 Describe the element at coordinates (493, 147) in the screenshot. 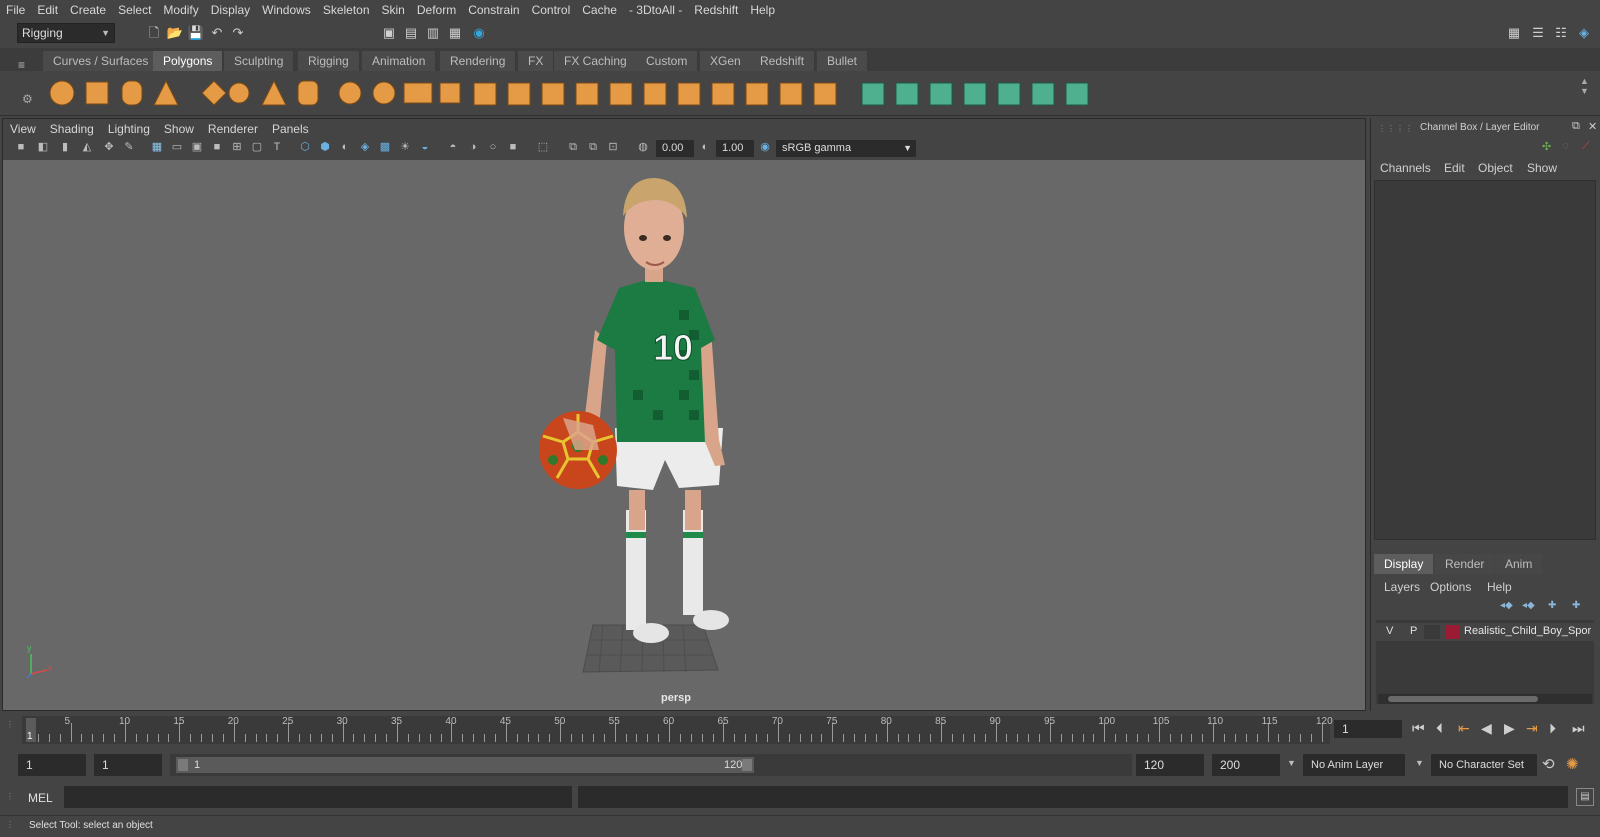

I see `depth-of-field-icon: ○` at that location.